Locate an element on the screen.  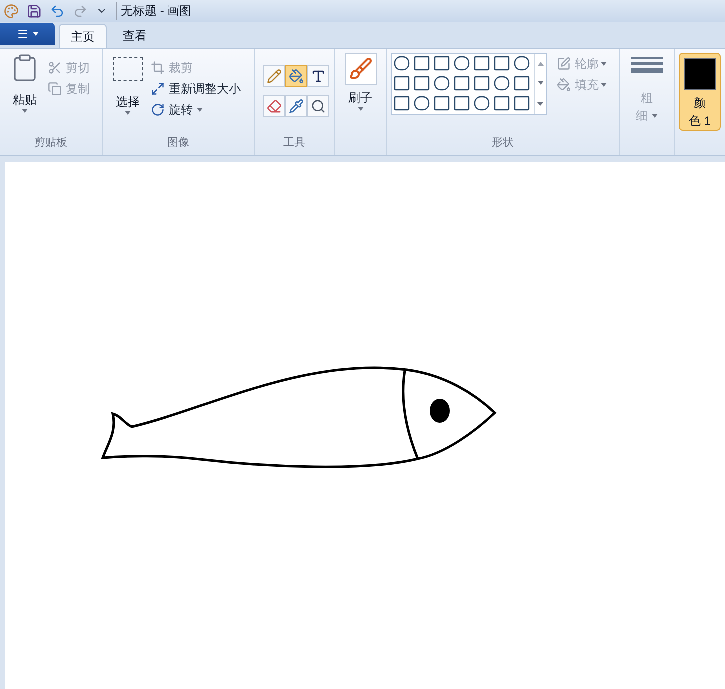
ribbon-tab: 主页 is located at coordinates (83, 36).